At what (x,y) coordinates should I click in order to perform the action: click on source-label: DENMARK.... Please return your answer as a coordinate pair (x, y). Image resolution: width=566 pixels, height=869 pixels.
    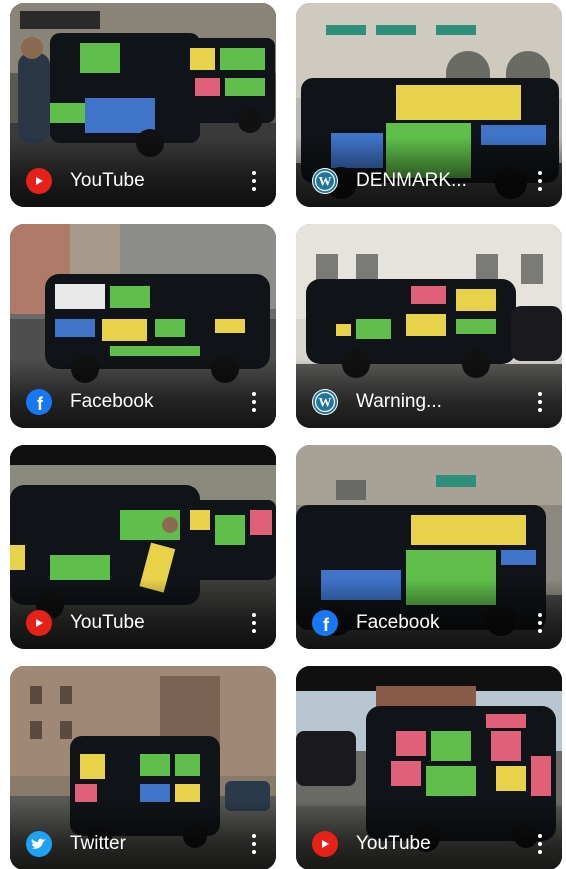
    Looking at the image, I should click on (411, 180).